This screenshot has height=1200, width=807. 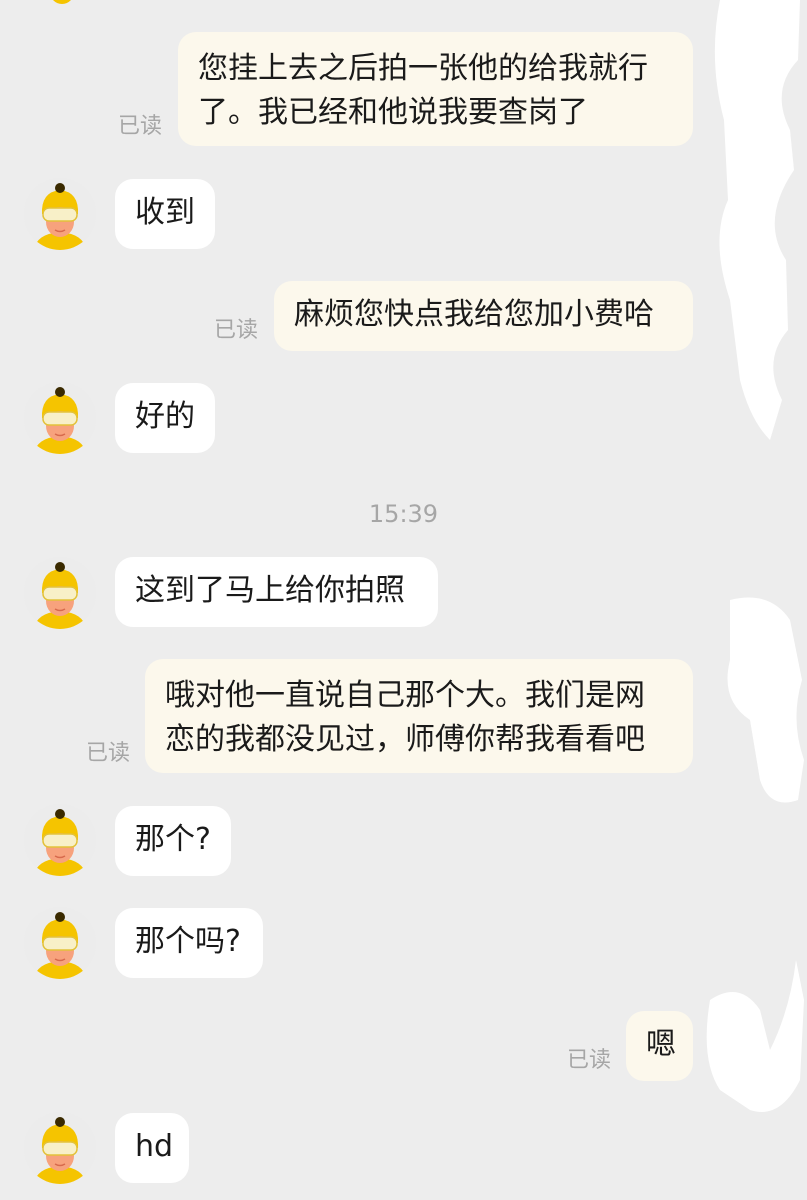 I want to click on redaction-scribble, so click(x=755, y=556).